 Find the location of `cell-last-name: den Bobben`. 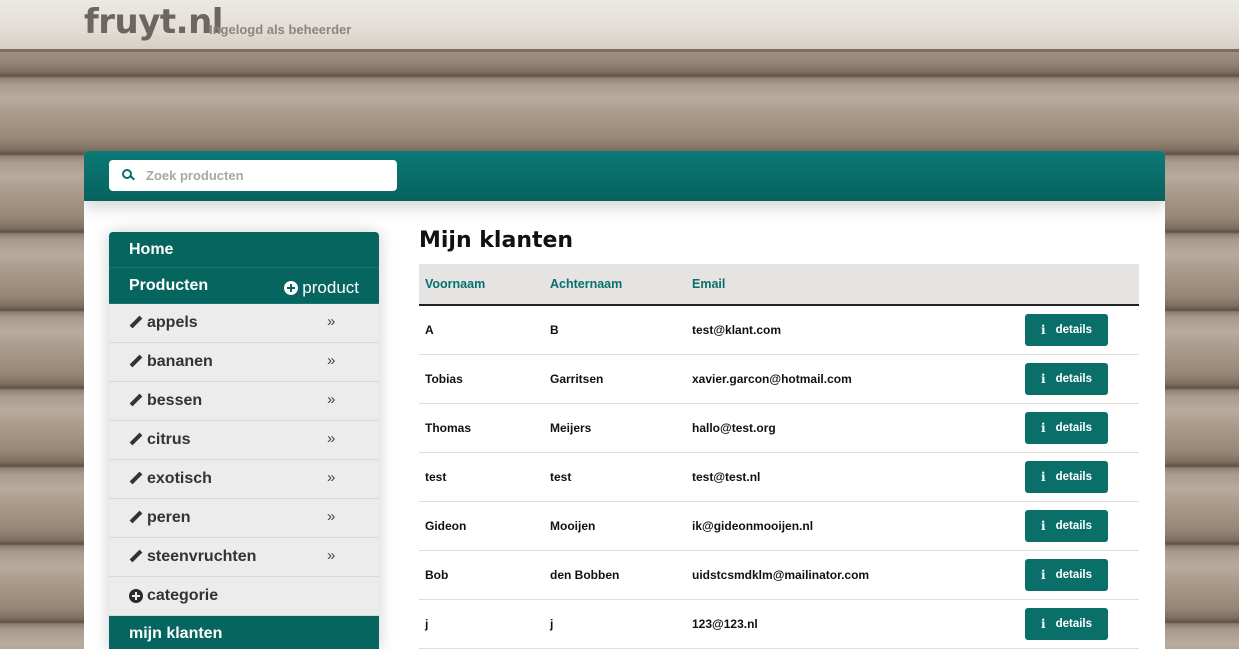

cell-last-name: den Bobben is located at coordinates (585, 574).